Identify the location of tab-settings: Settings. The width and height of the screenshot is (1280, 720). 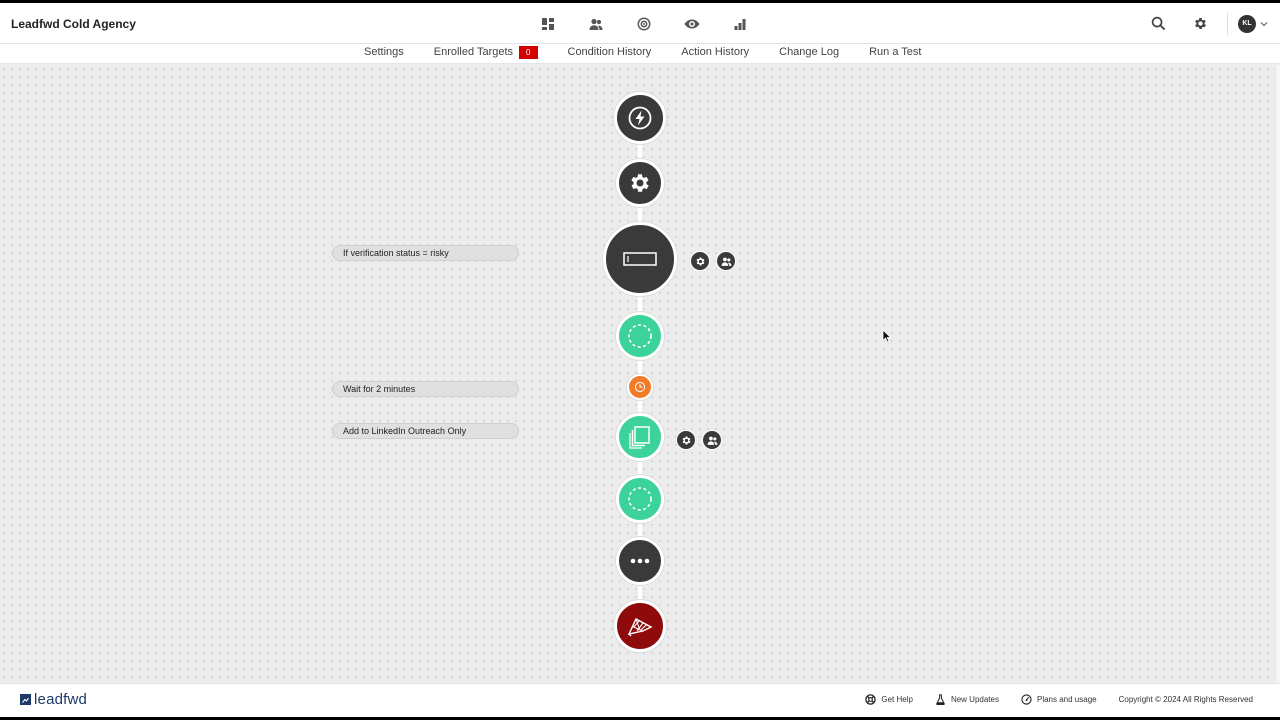
(384, 52).